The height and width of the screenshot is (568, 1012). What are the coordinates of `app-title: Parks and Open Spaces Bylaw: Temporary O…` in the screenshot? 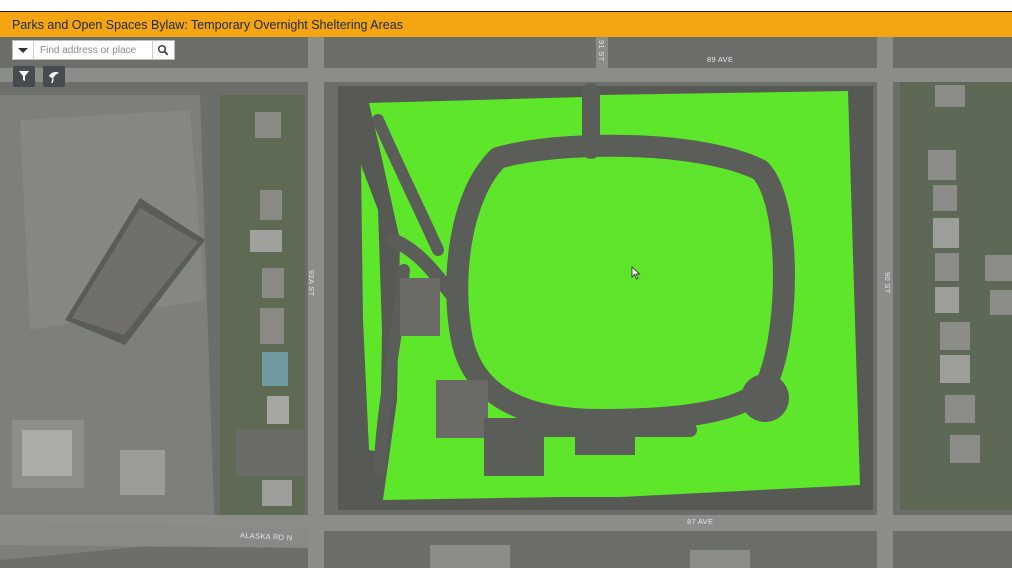 It's located at (207, 25).